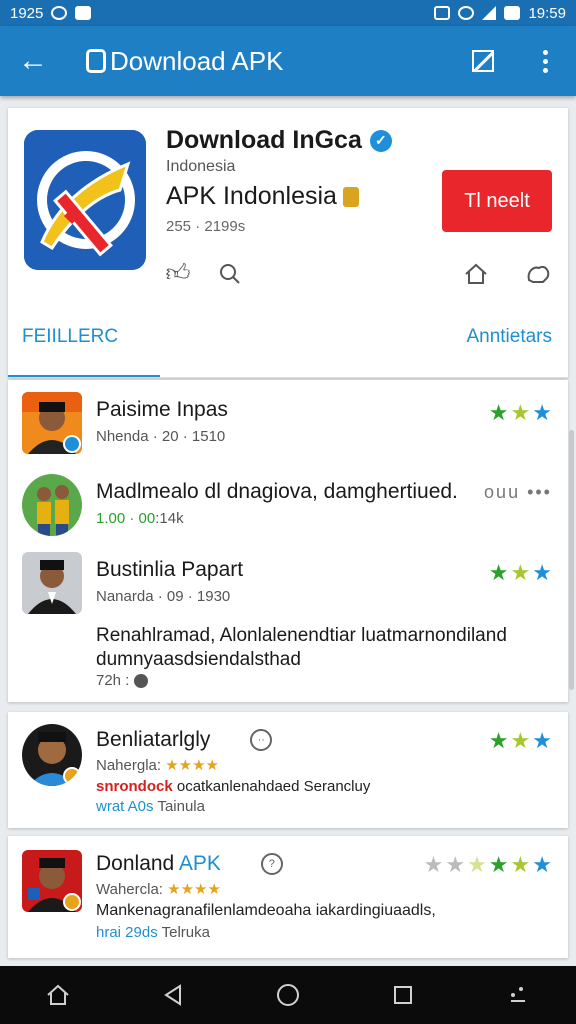  Describe the element at coordinates (83, 13) in the screenshot. I see `notification-icon` at that location.